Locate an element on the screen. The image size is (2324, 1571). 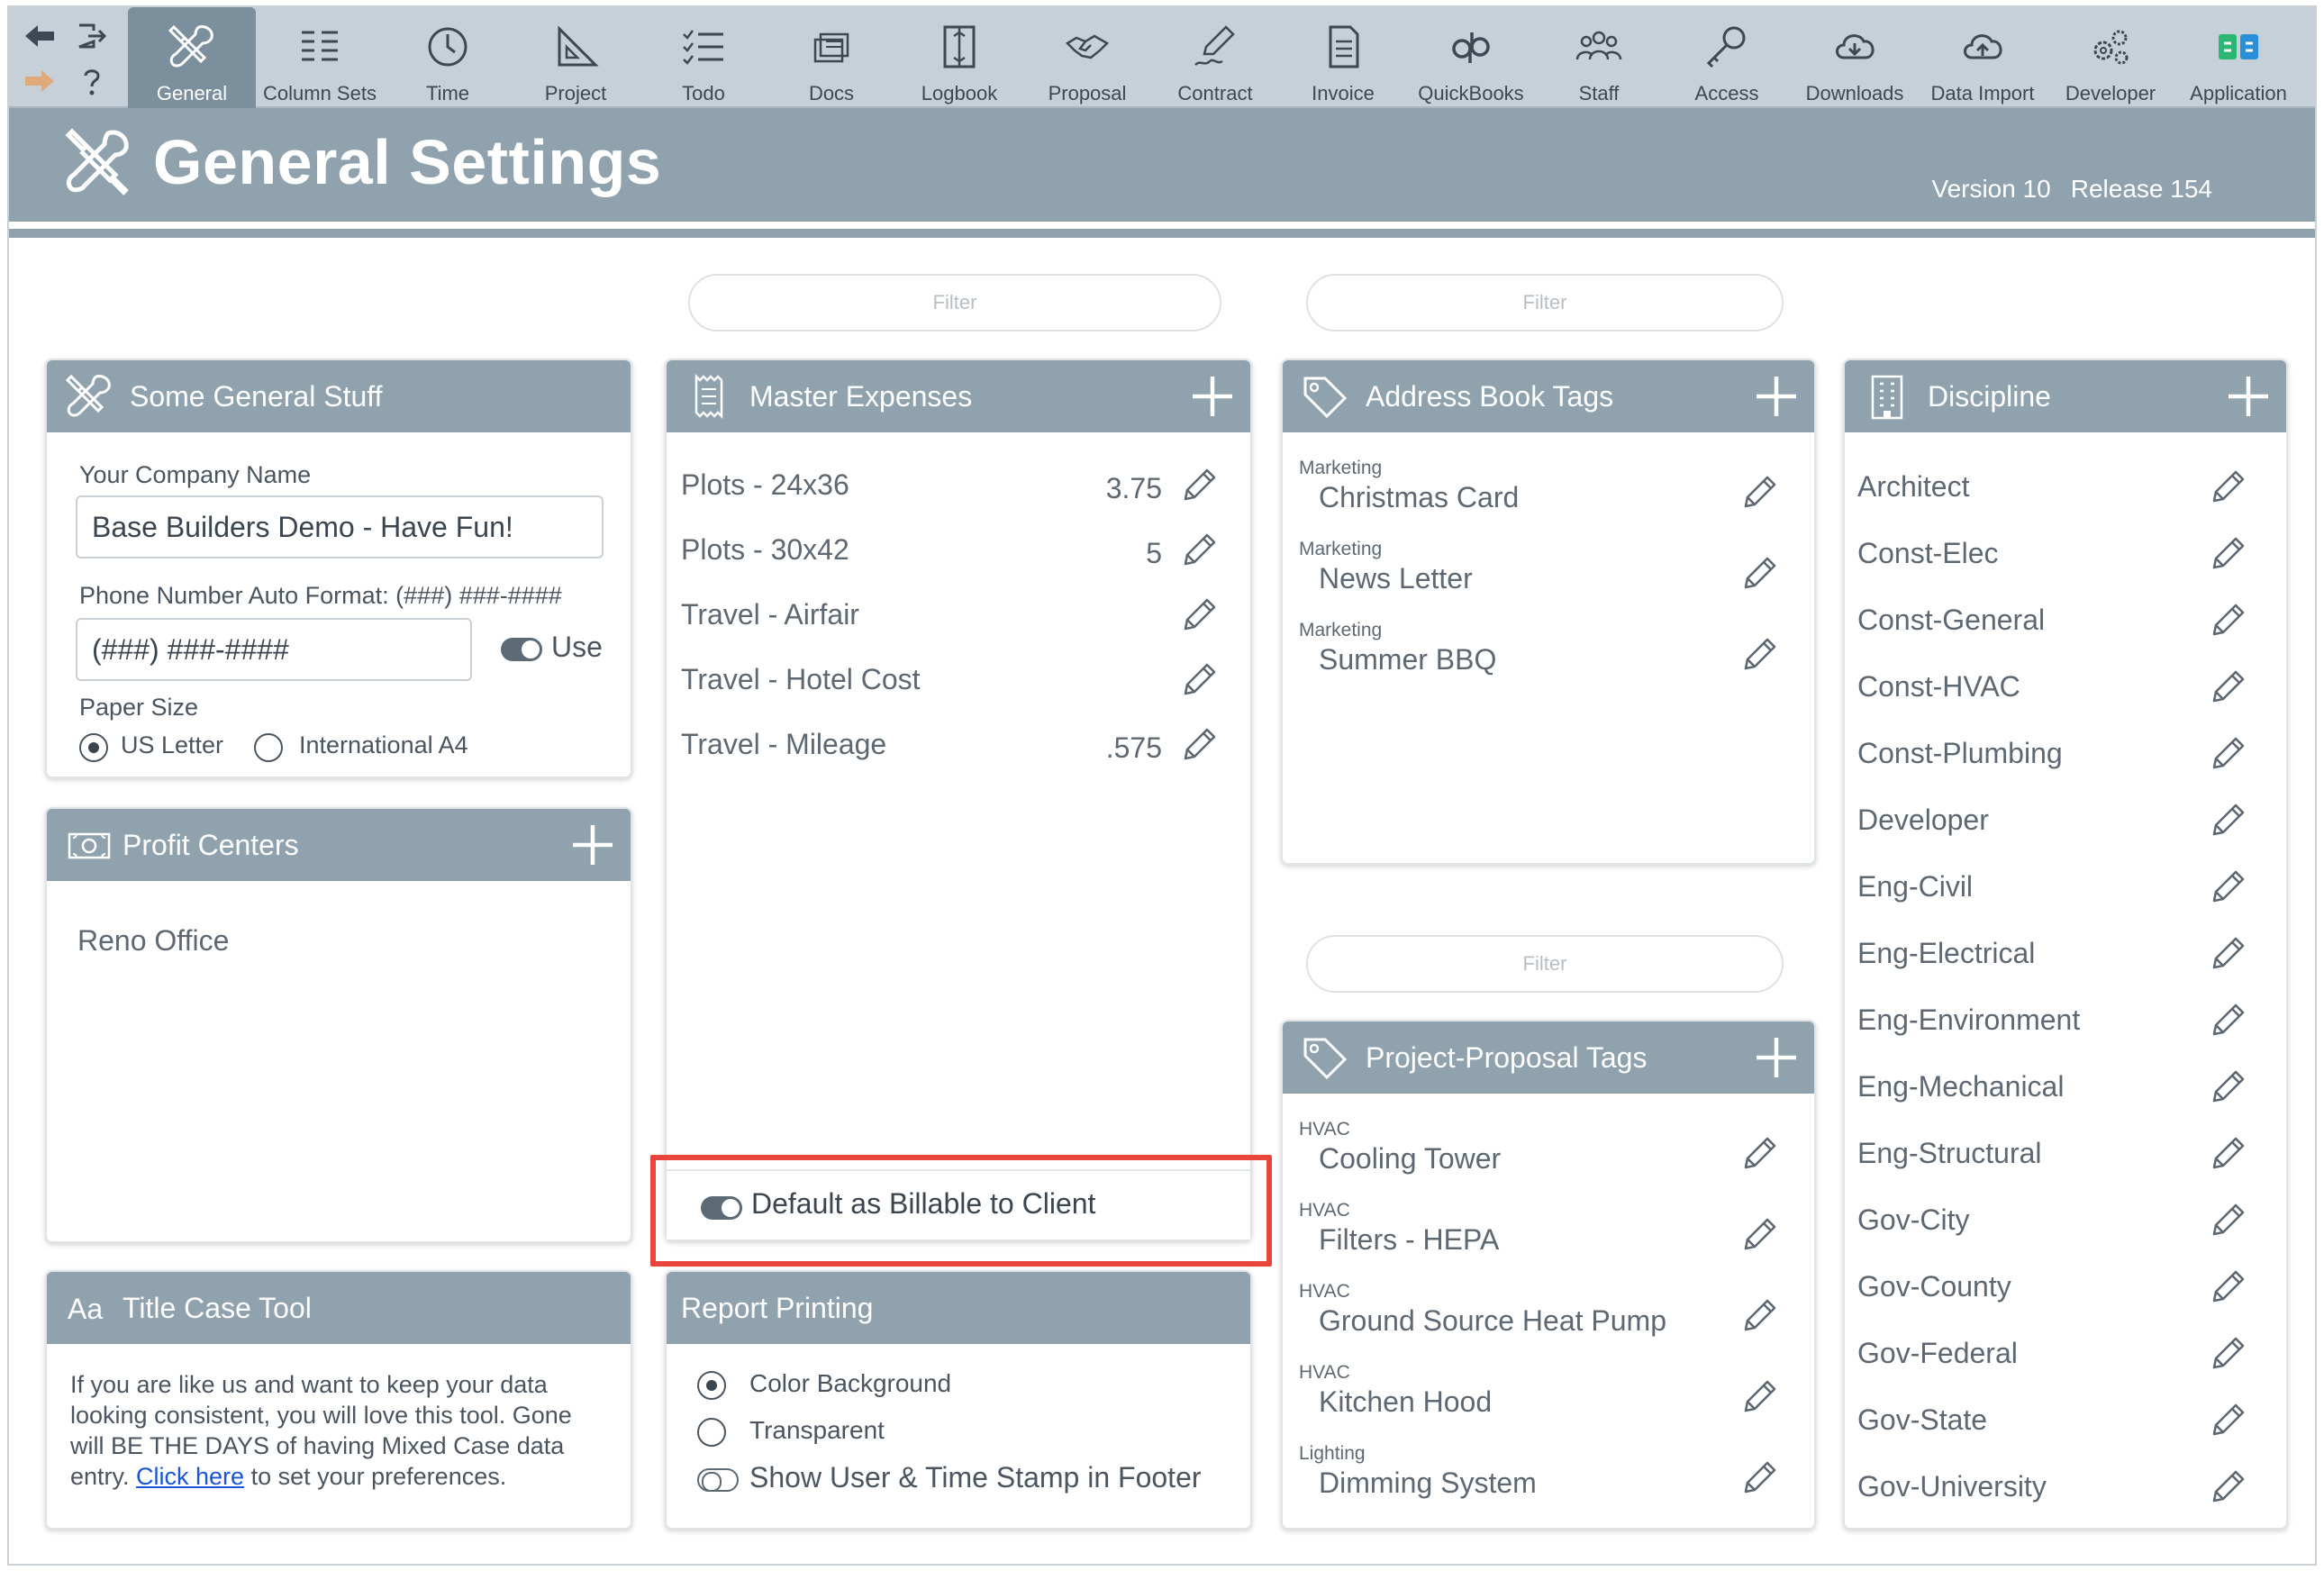
stamp-toggle is located at coordinates (718, 1480).